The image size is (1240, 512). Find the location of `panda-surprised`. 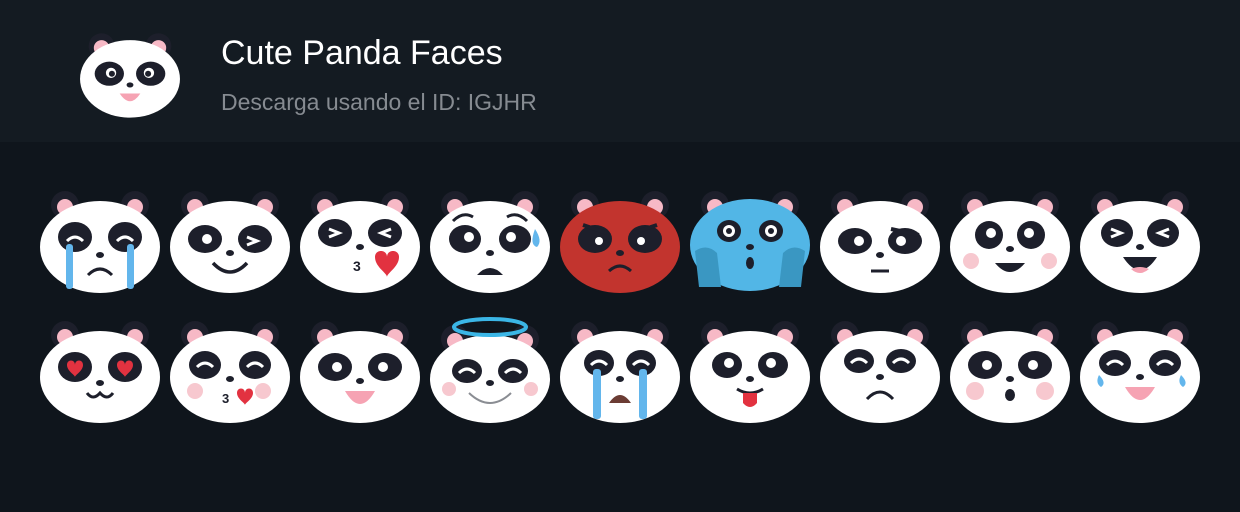

panda-surprised is located at coordinates (1010, 372).